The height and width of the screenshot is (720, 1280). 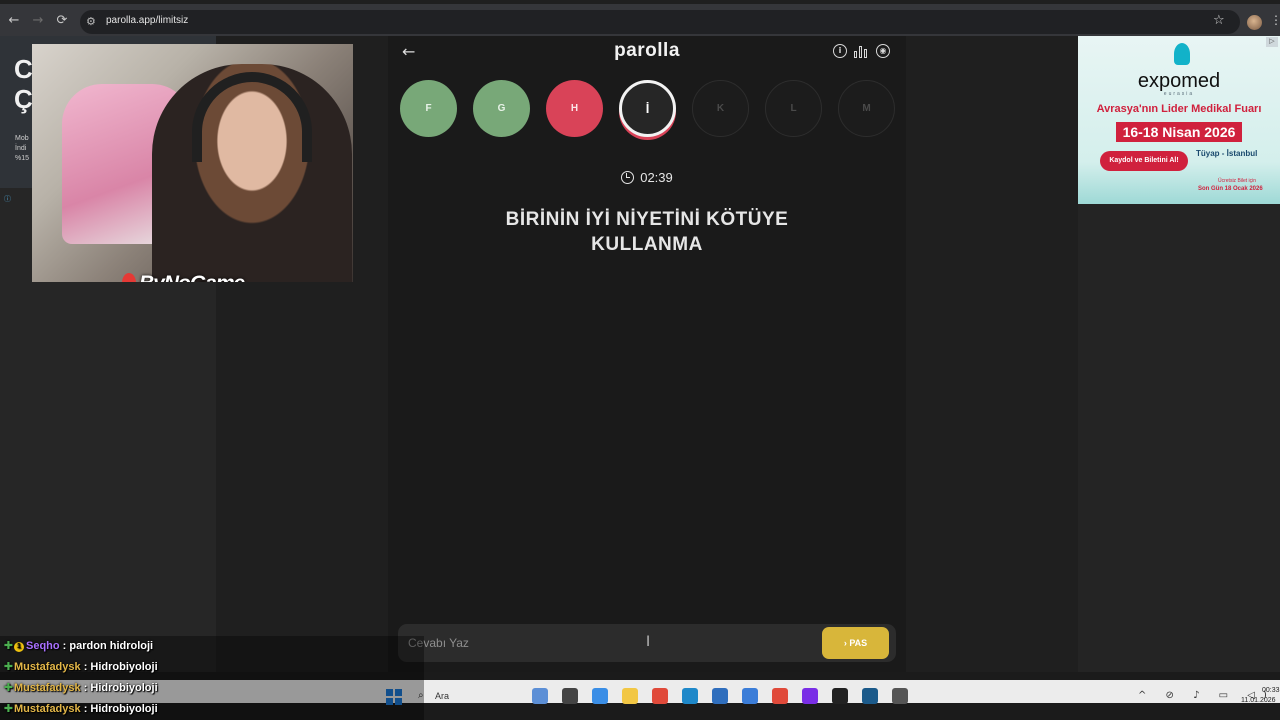 I want to click on text-cursor-icon: I, so click(x=648, y=642).